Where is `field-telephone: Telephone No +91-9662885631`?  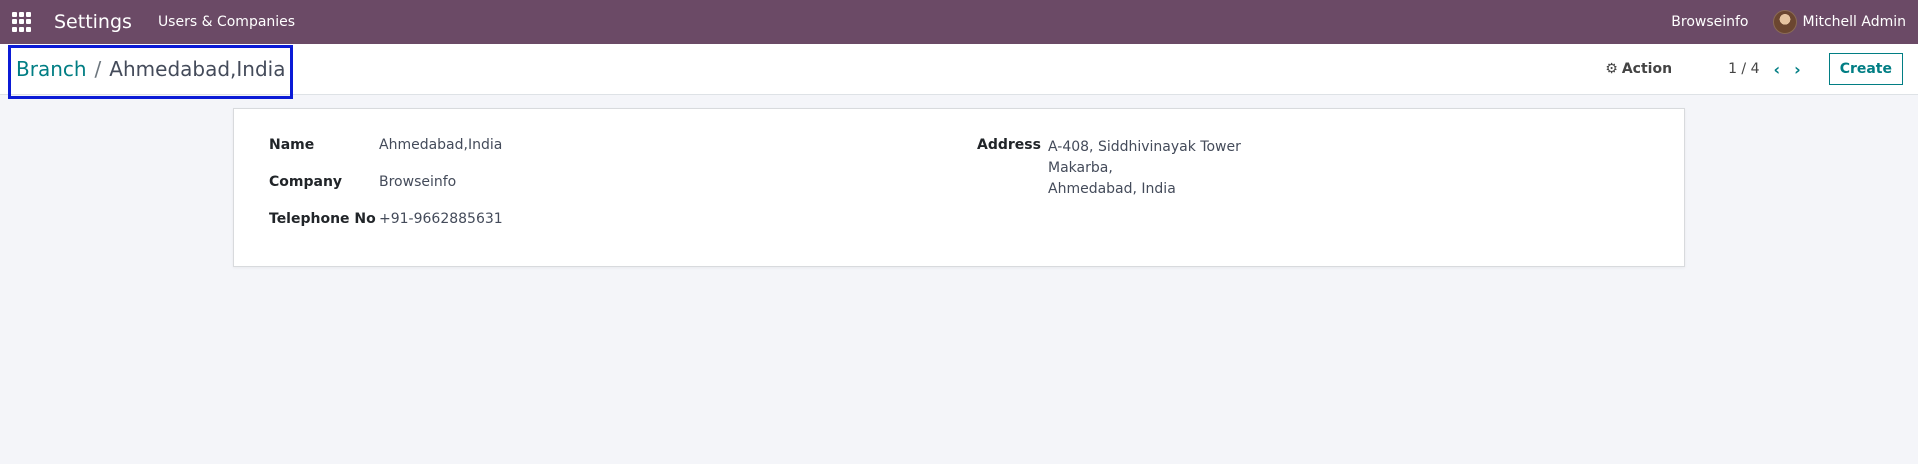 field-telephone: Telephone No +91-9662885631 is located at coordinates (386, 219).